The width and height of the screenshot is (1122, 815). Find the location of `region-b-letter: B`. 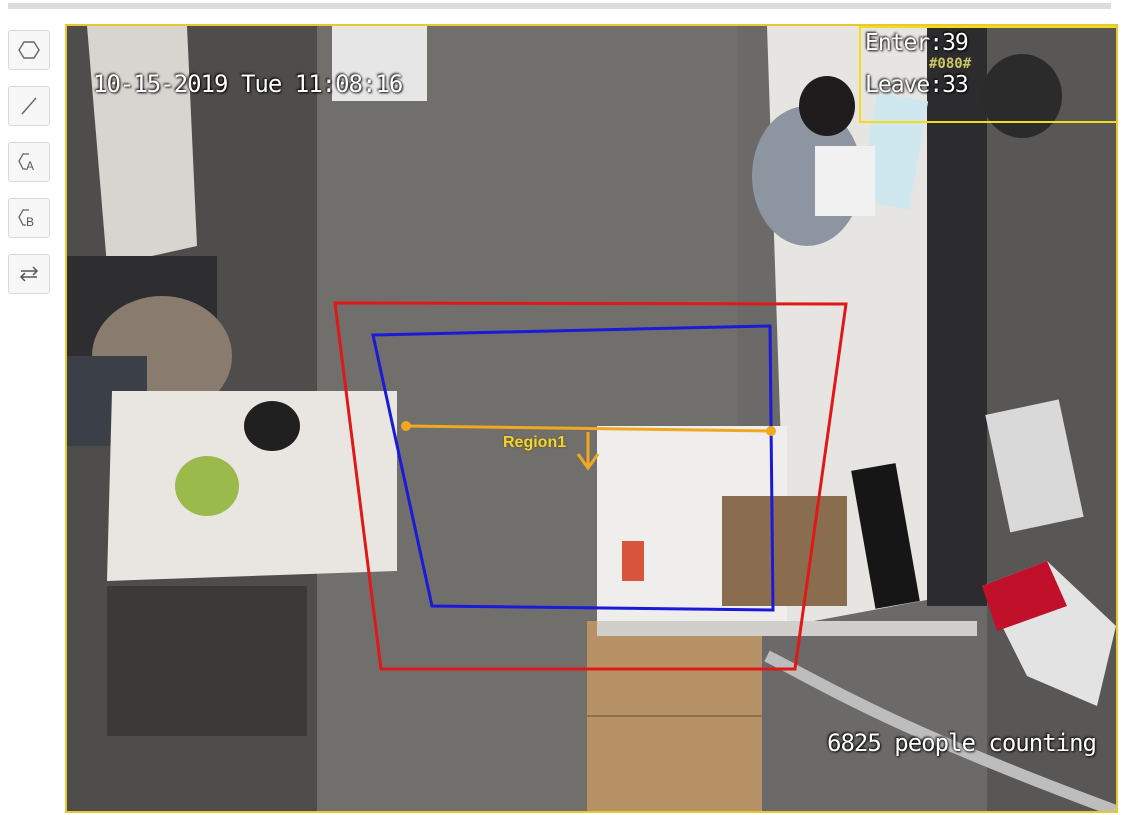

region-b-letter: B is located at coordinates (30, 222).